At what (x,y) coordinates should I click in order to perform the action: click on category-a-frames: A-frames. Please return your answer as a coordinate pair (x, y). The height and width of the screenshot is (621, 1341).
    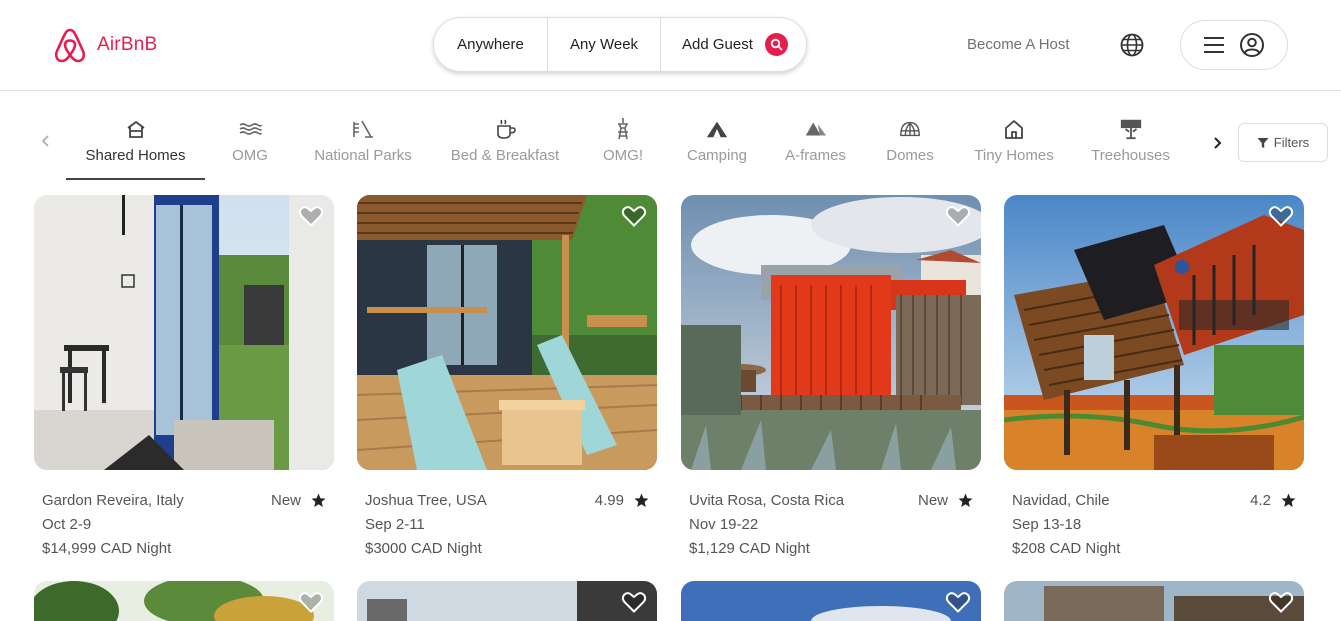
    Looking at the image, I should click on (815, 148).